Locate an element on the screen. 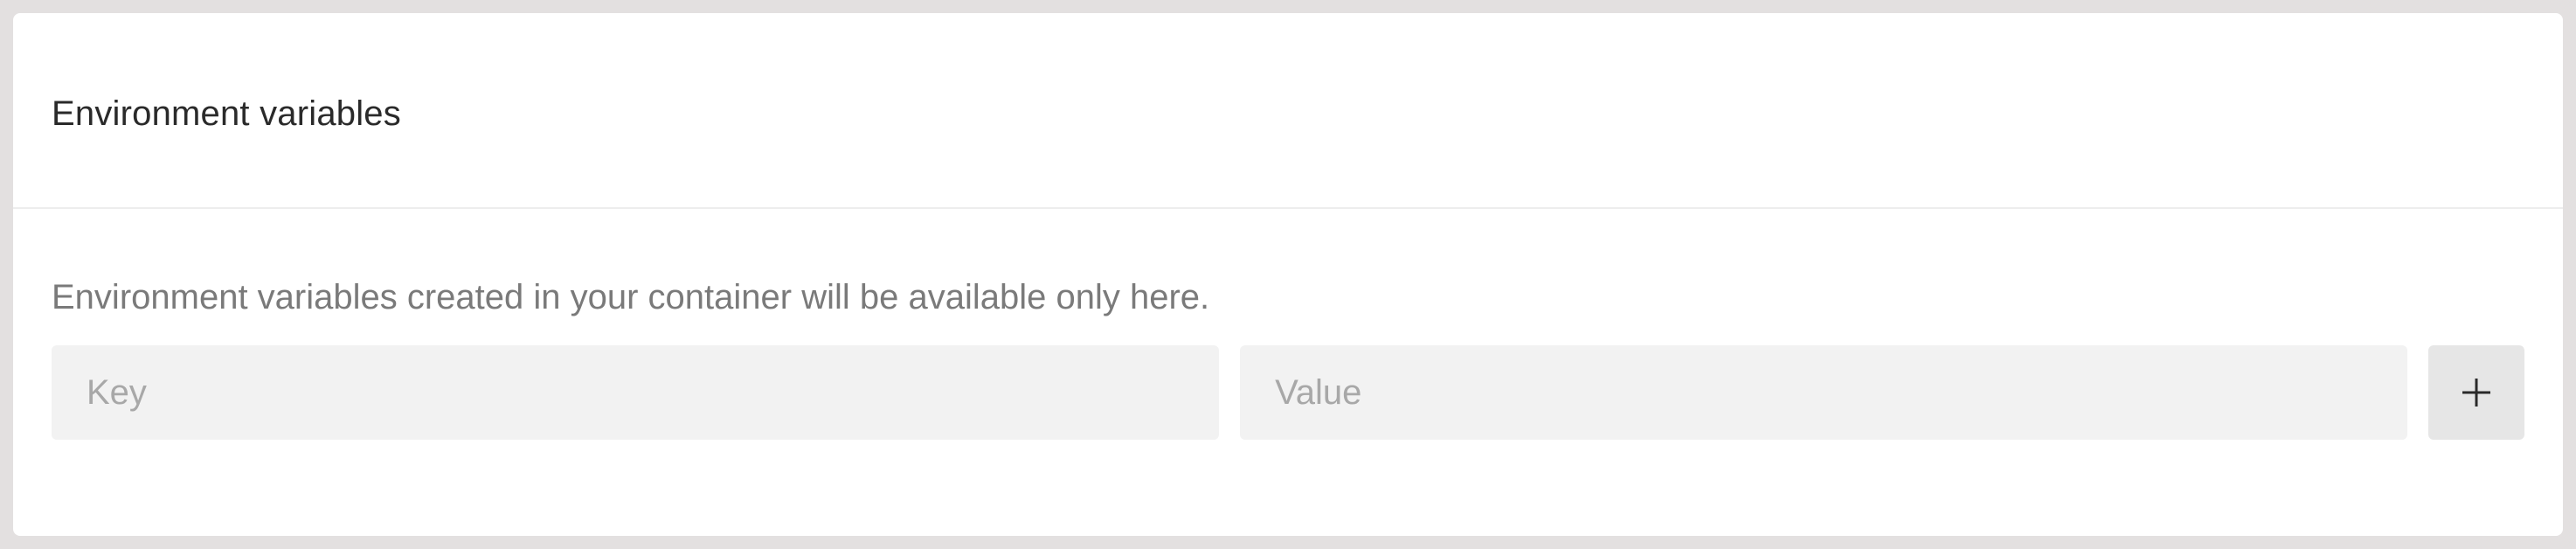 This screenshot has width=2576, height=549. plus-icon is located at coordinates (2476, 393).